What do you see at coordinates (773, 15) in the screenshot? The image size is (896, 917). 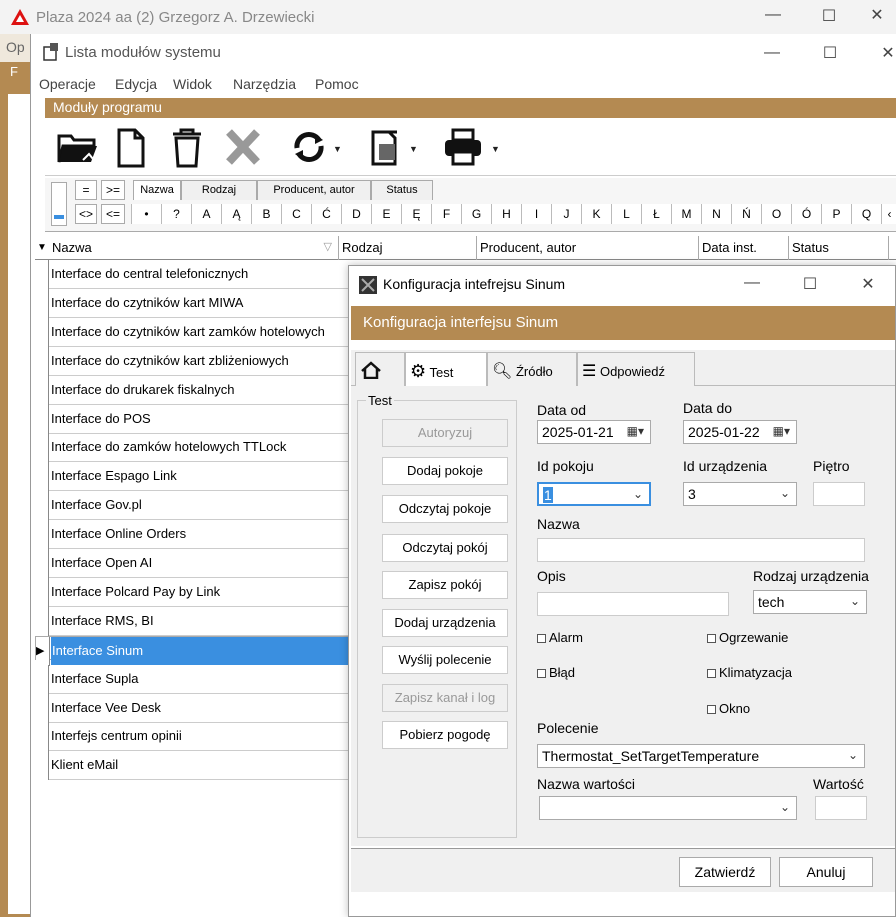 I see `minimize-button: —` at bounding box center [773, 15].